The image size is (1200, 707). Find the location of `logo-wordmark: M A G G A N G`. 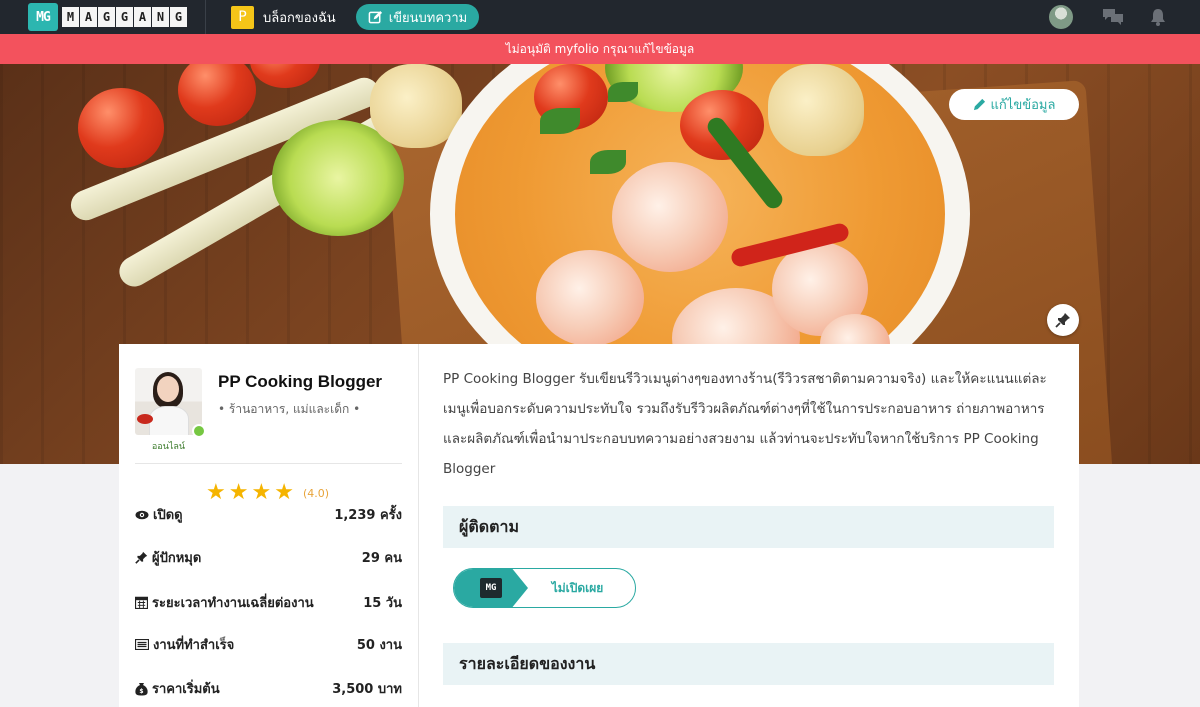

logo-wordmark: M A G G A N G is located at coordinates (125, 17).